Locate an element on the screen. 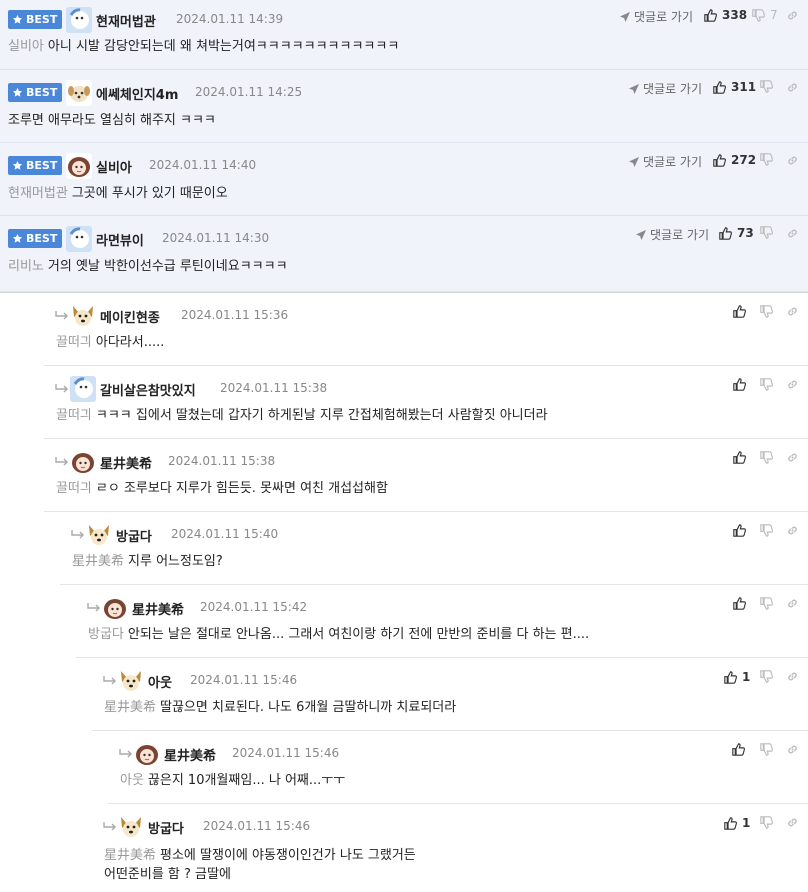  like-button: 311 is located at coordinates (734, 87).